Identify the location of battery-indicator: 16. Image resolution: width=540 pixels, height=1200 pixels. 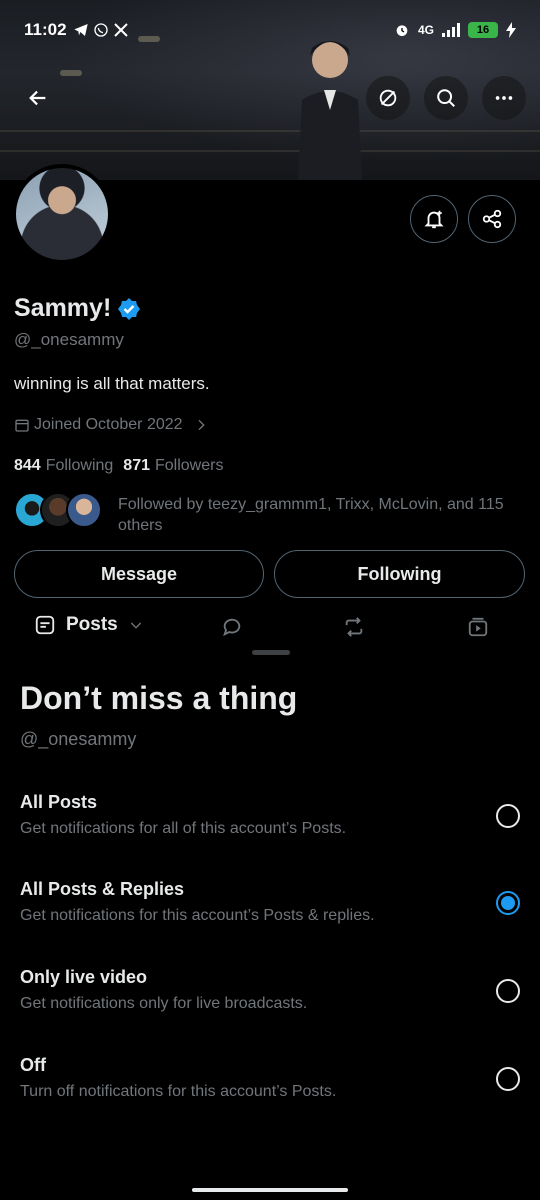
(483, 30).